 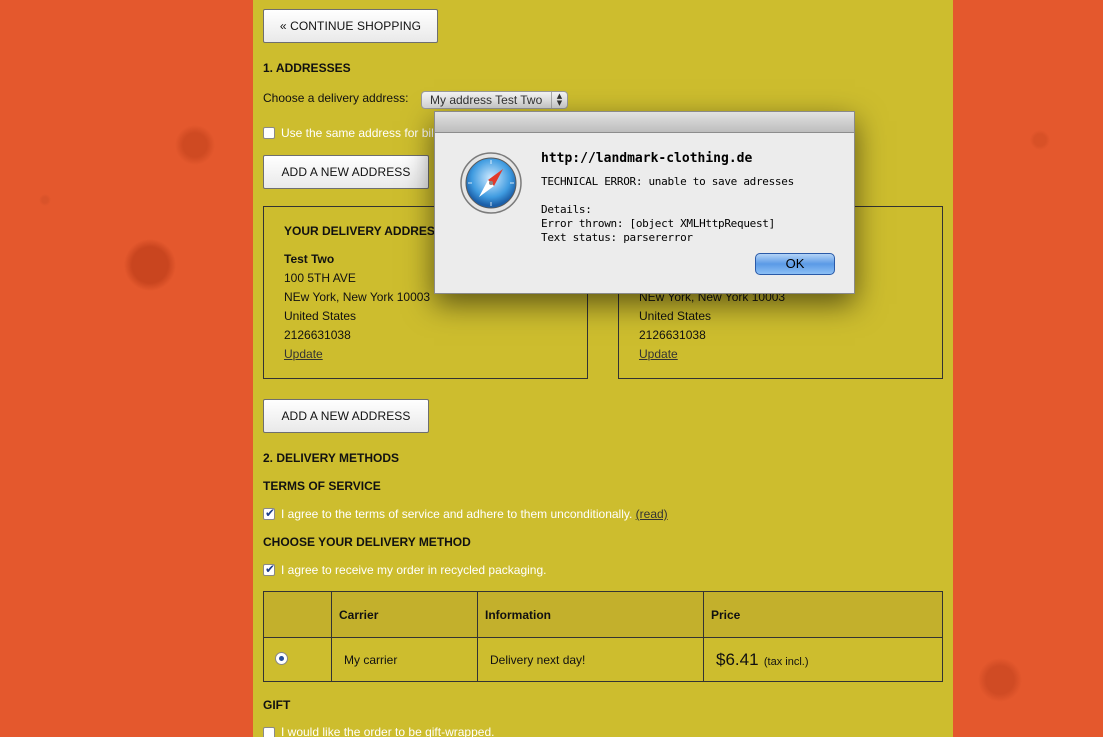 I want to click on dialog-error-thrown: Error thrown: [object XMLHttpRequest], so click(x=658, y=223).